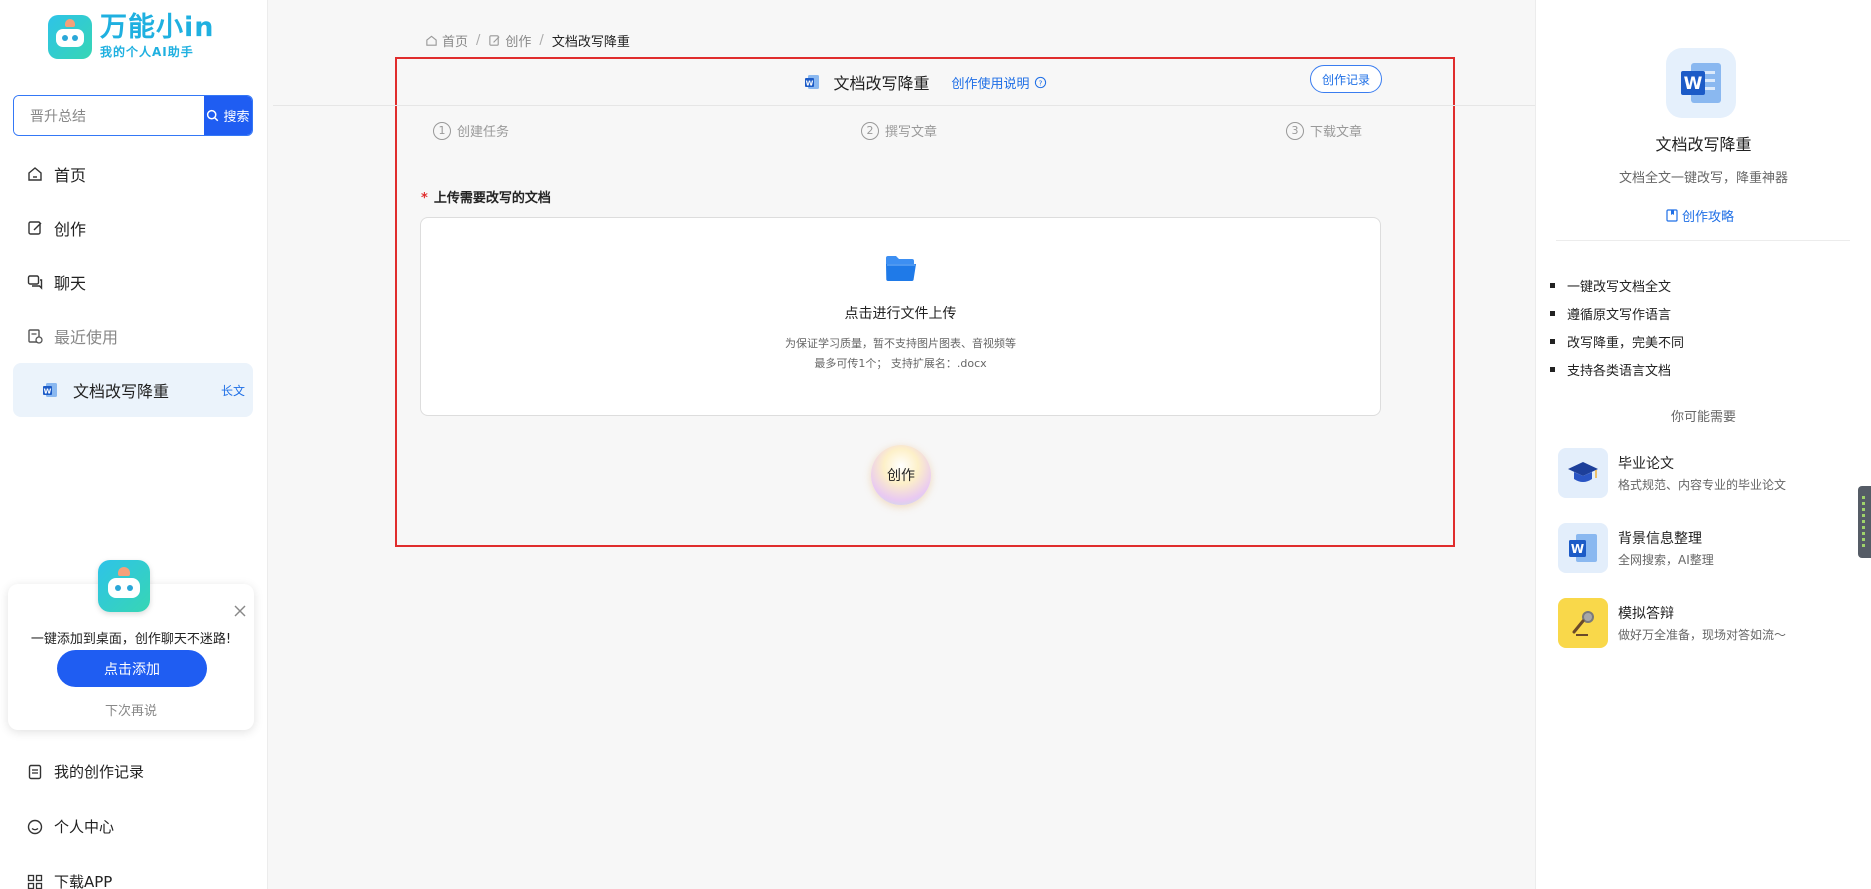  I want to click on nav-item-personal-center: 个人中心, so click(70, 826).